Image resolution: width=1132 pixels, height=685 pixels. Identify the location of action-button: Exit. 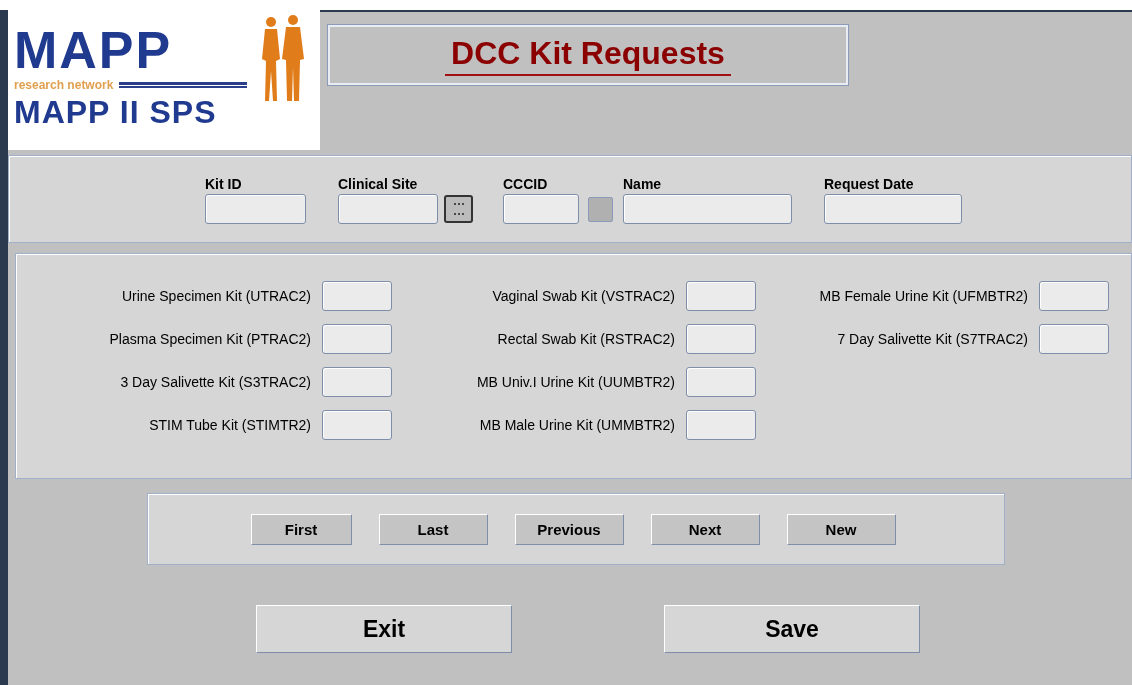
(384, 629).